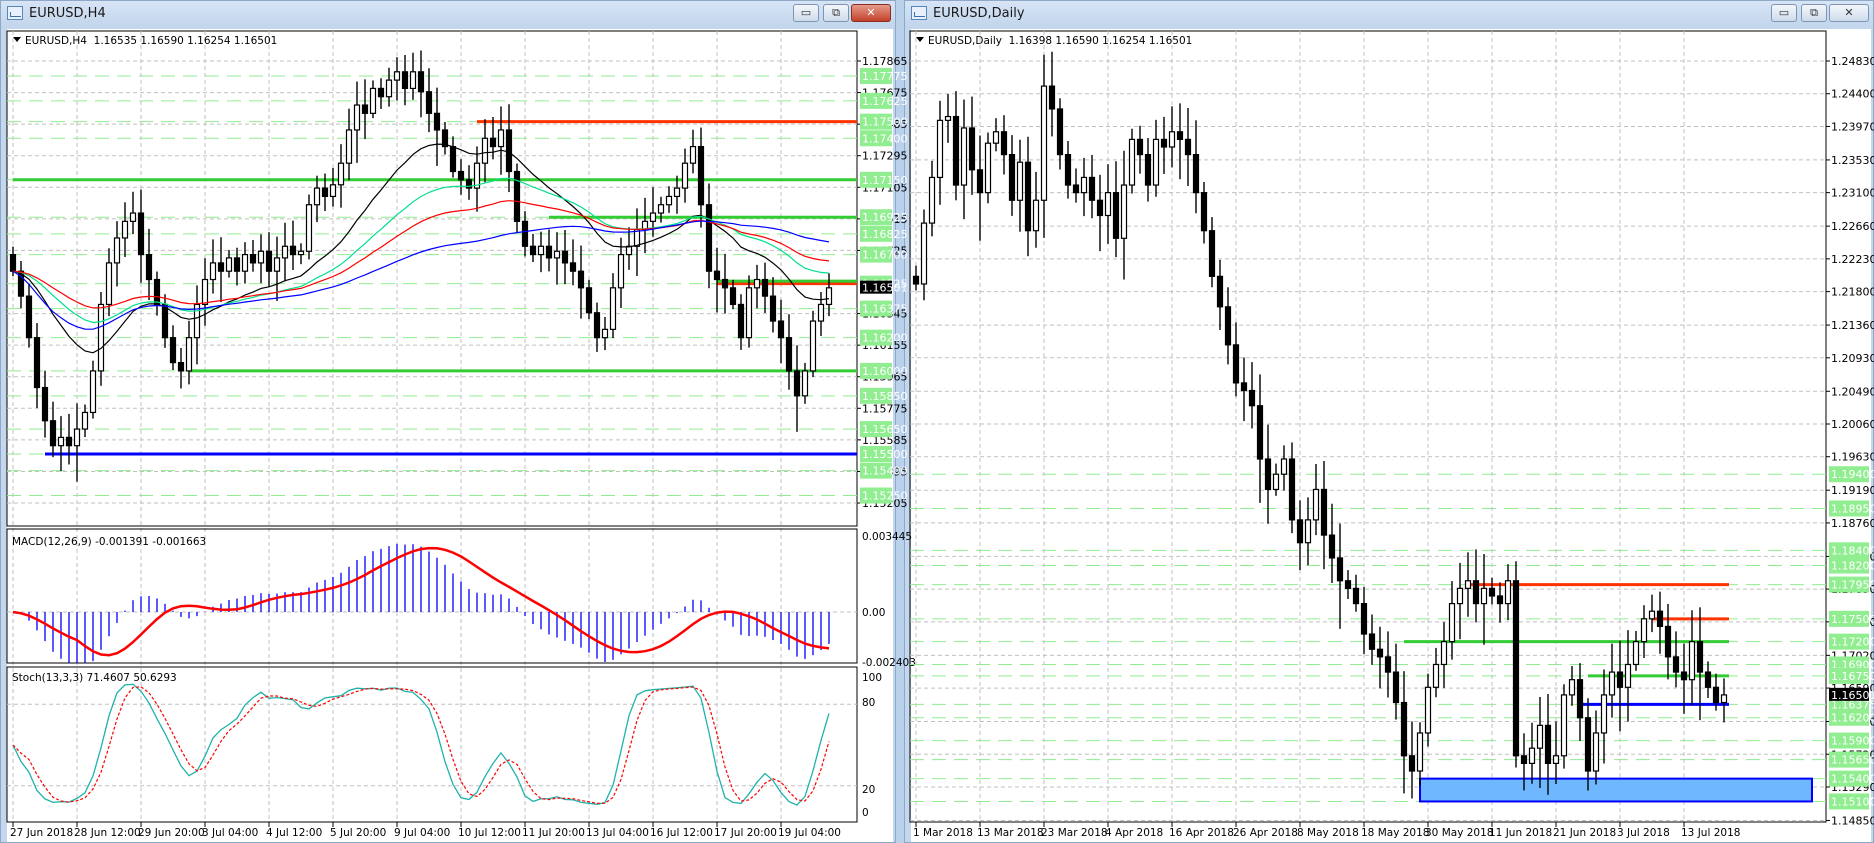 This screenshot has width=1874, height=843. What do you see at coordinates (885, 371) in the screenshot?
I see `level-price-label: 1.16000` at bounding box center [885, 371].